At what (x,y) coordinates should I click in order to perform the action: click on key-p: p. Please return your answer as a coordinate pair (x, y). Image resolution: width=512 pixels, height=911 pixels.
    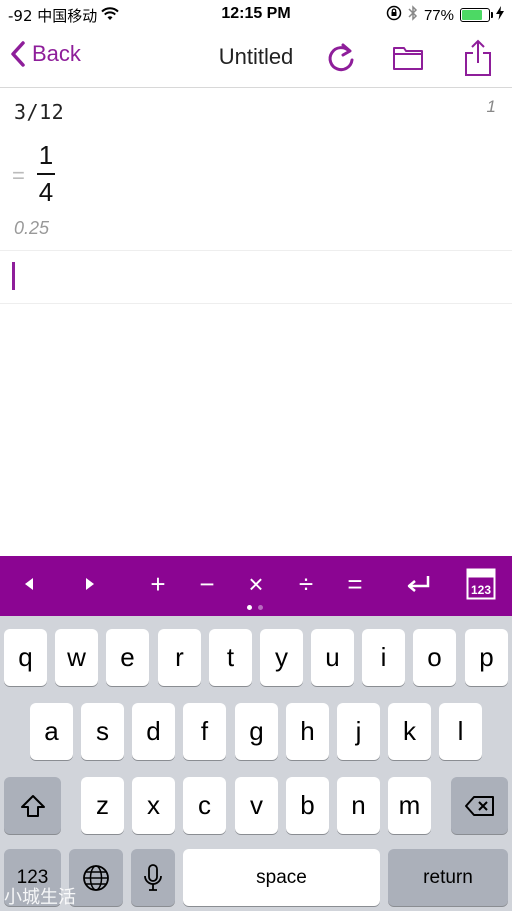
    Looking at the image, I should click on (486, 657).